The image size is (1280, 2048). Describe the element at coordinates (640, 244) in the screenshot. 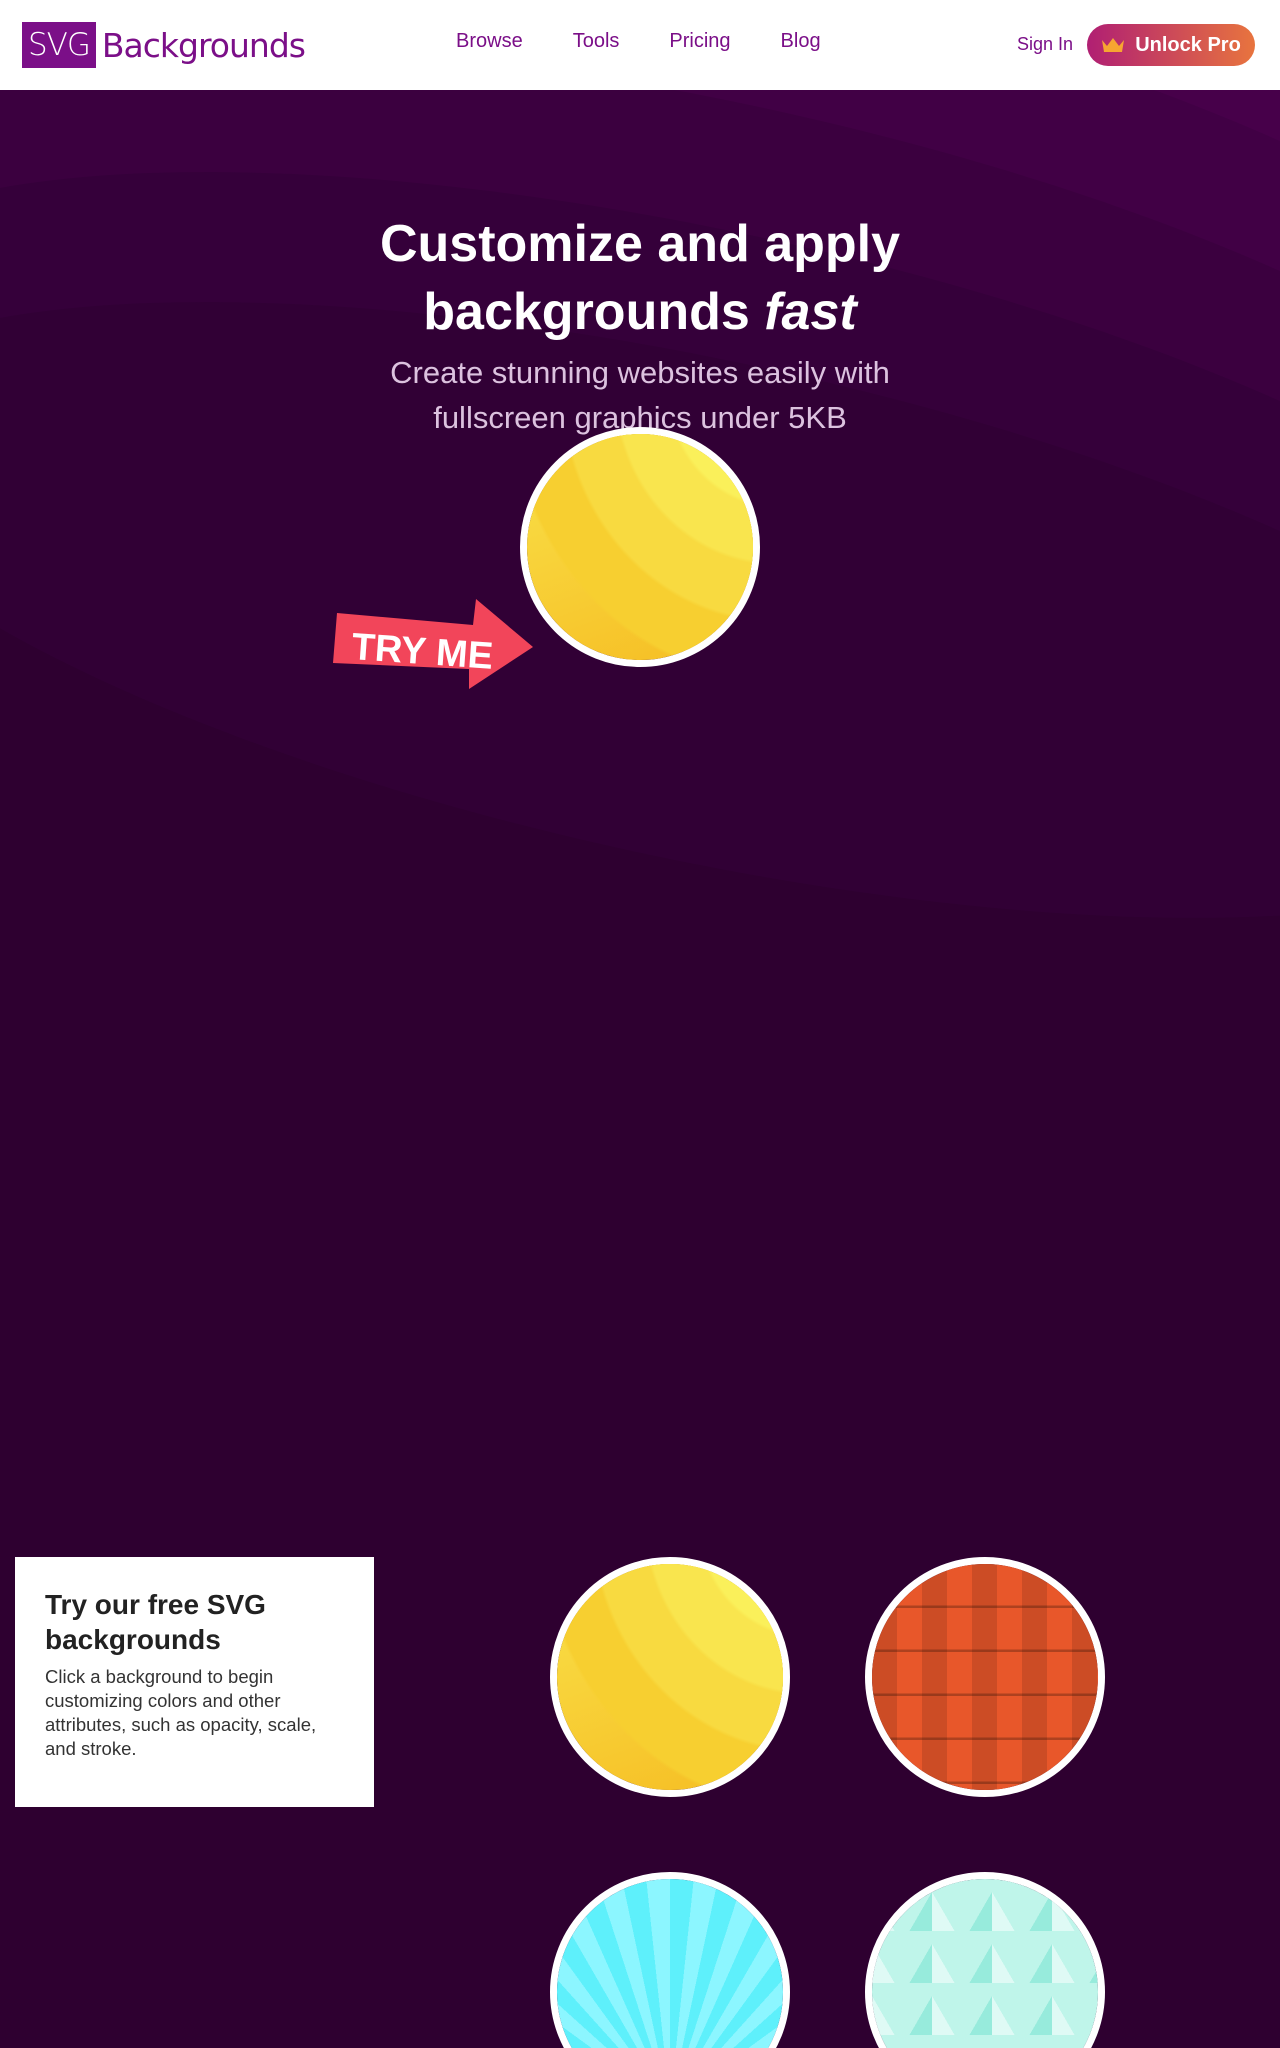

I see `hero-title-line1: Customize and apply` at that location.